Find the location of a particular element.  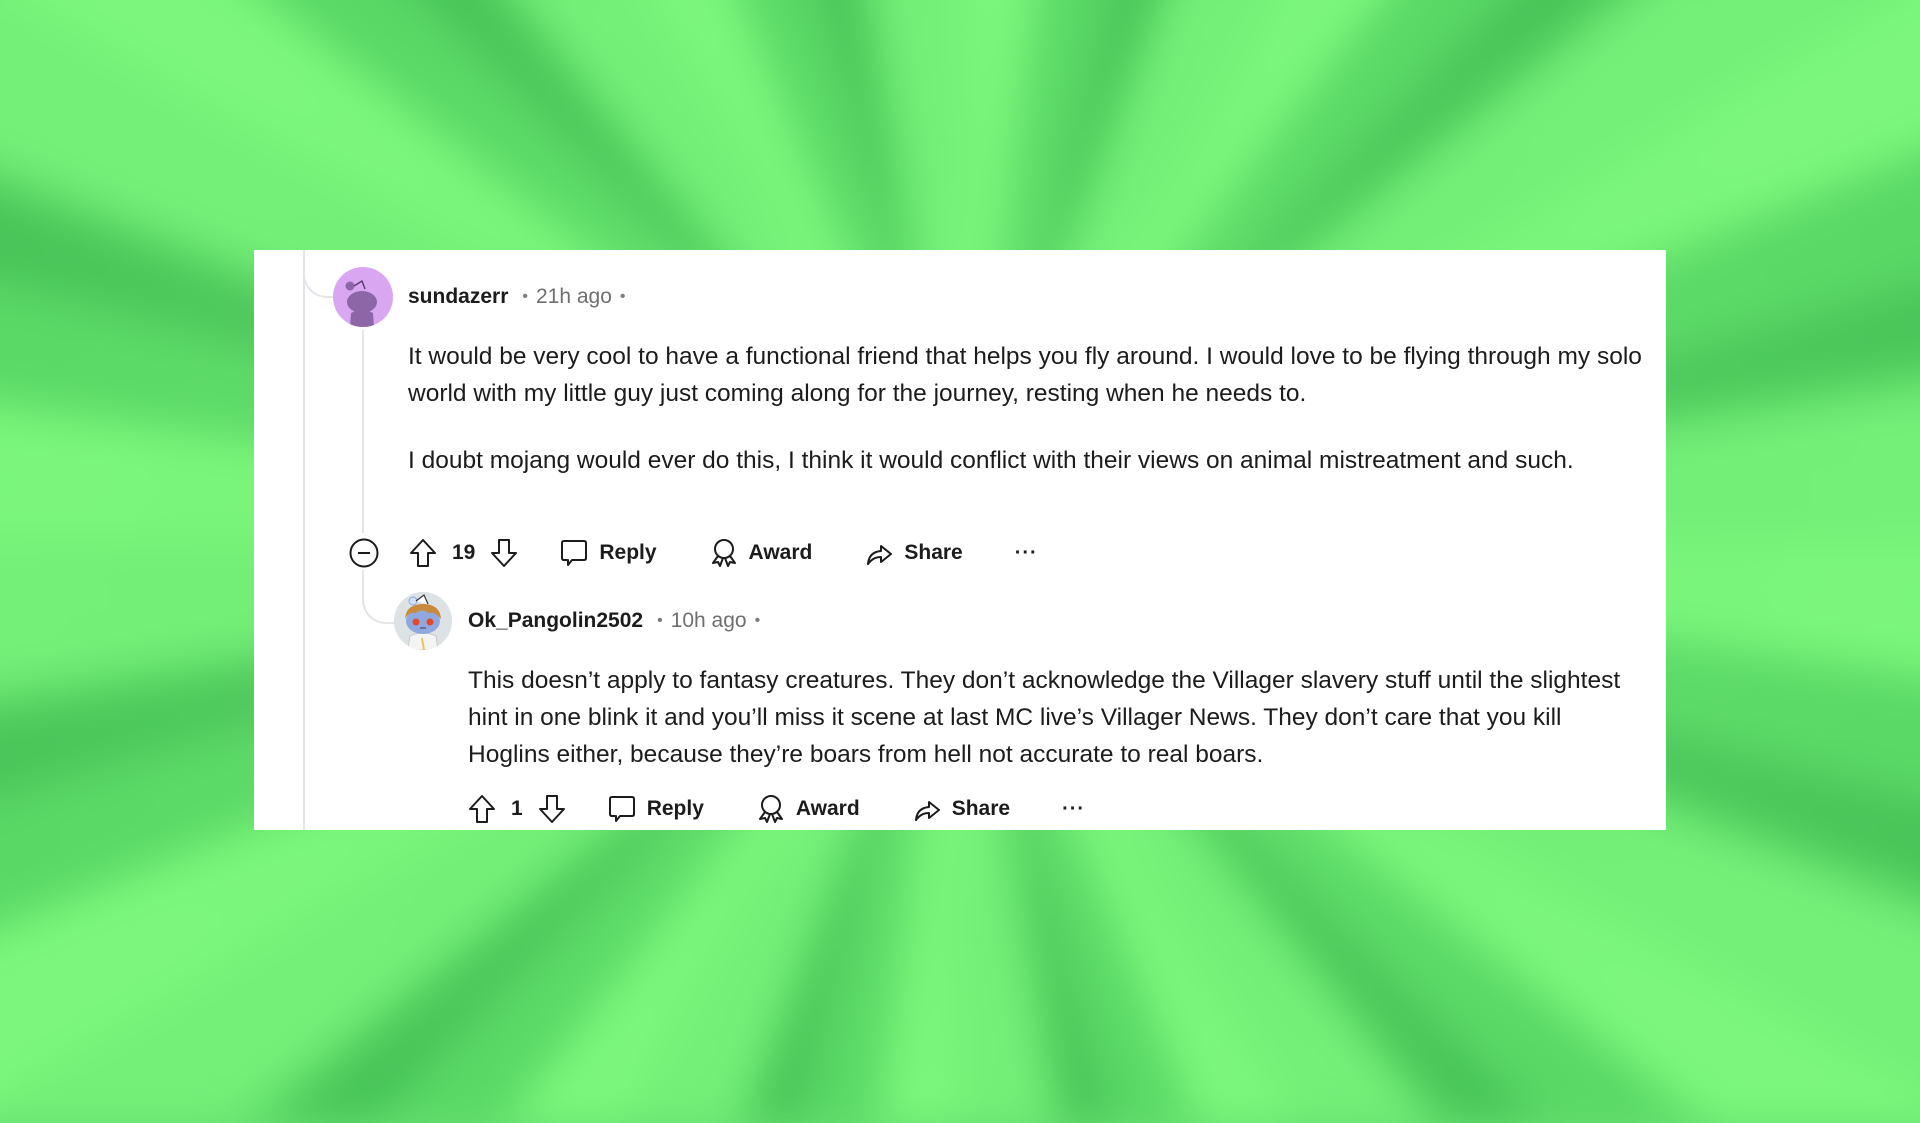

timestamp: 21h ago is located at coordinates (574, 297).